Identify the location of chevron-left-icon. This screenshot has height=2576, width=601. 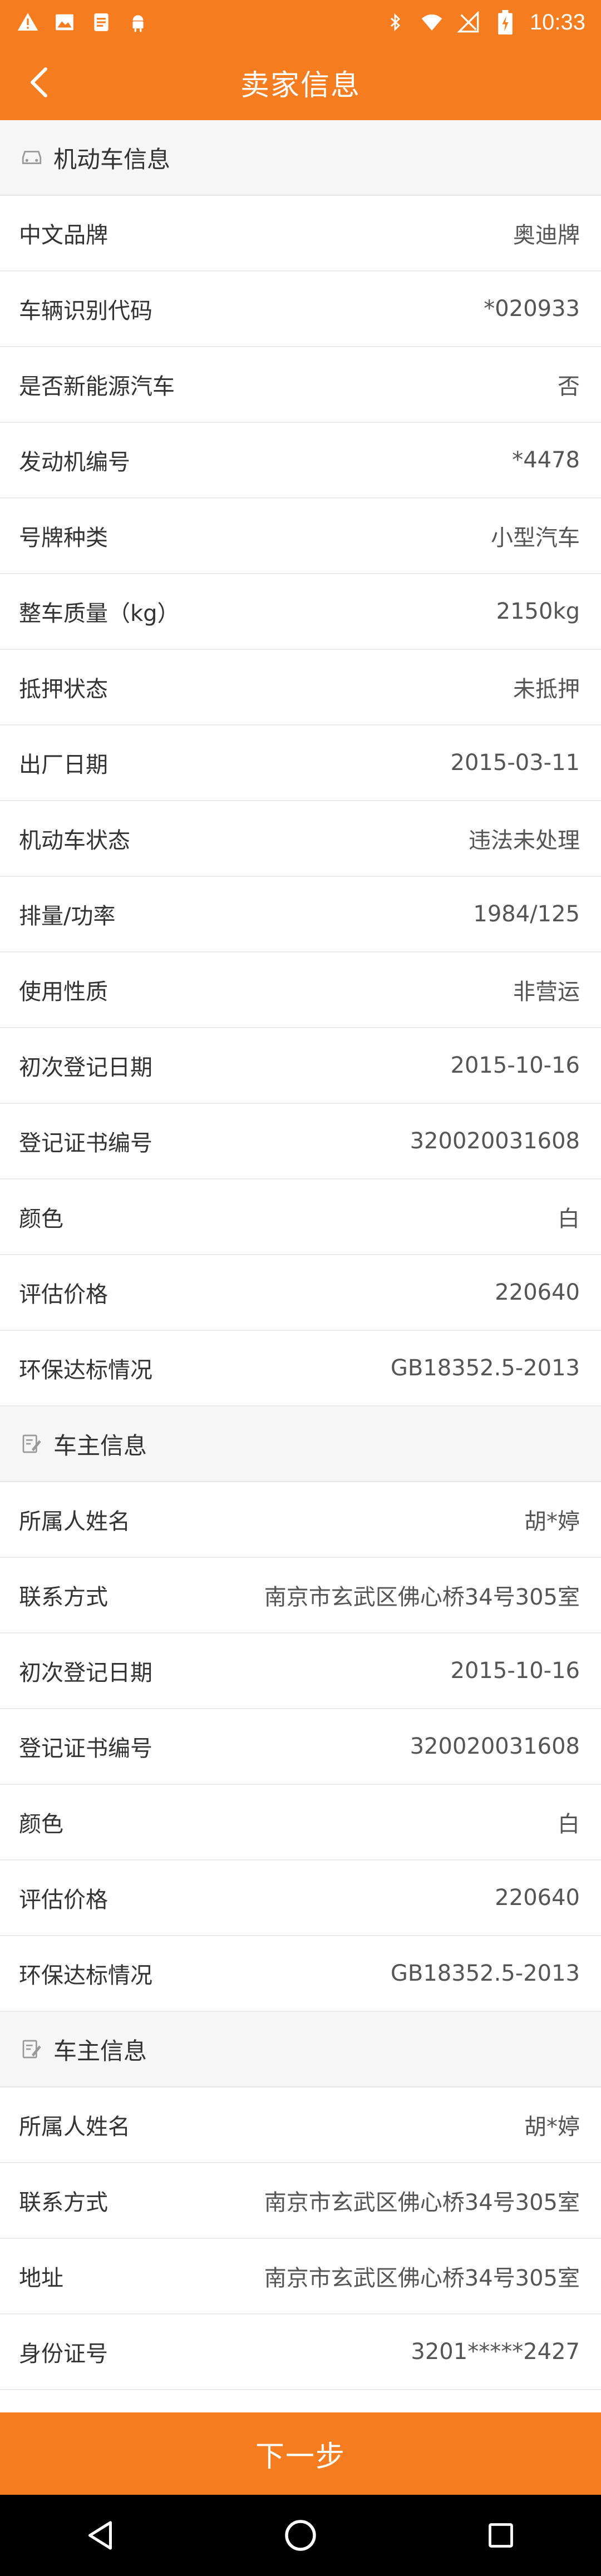
(39, 82).